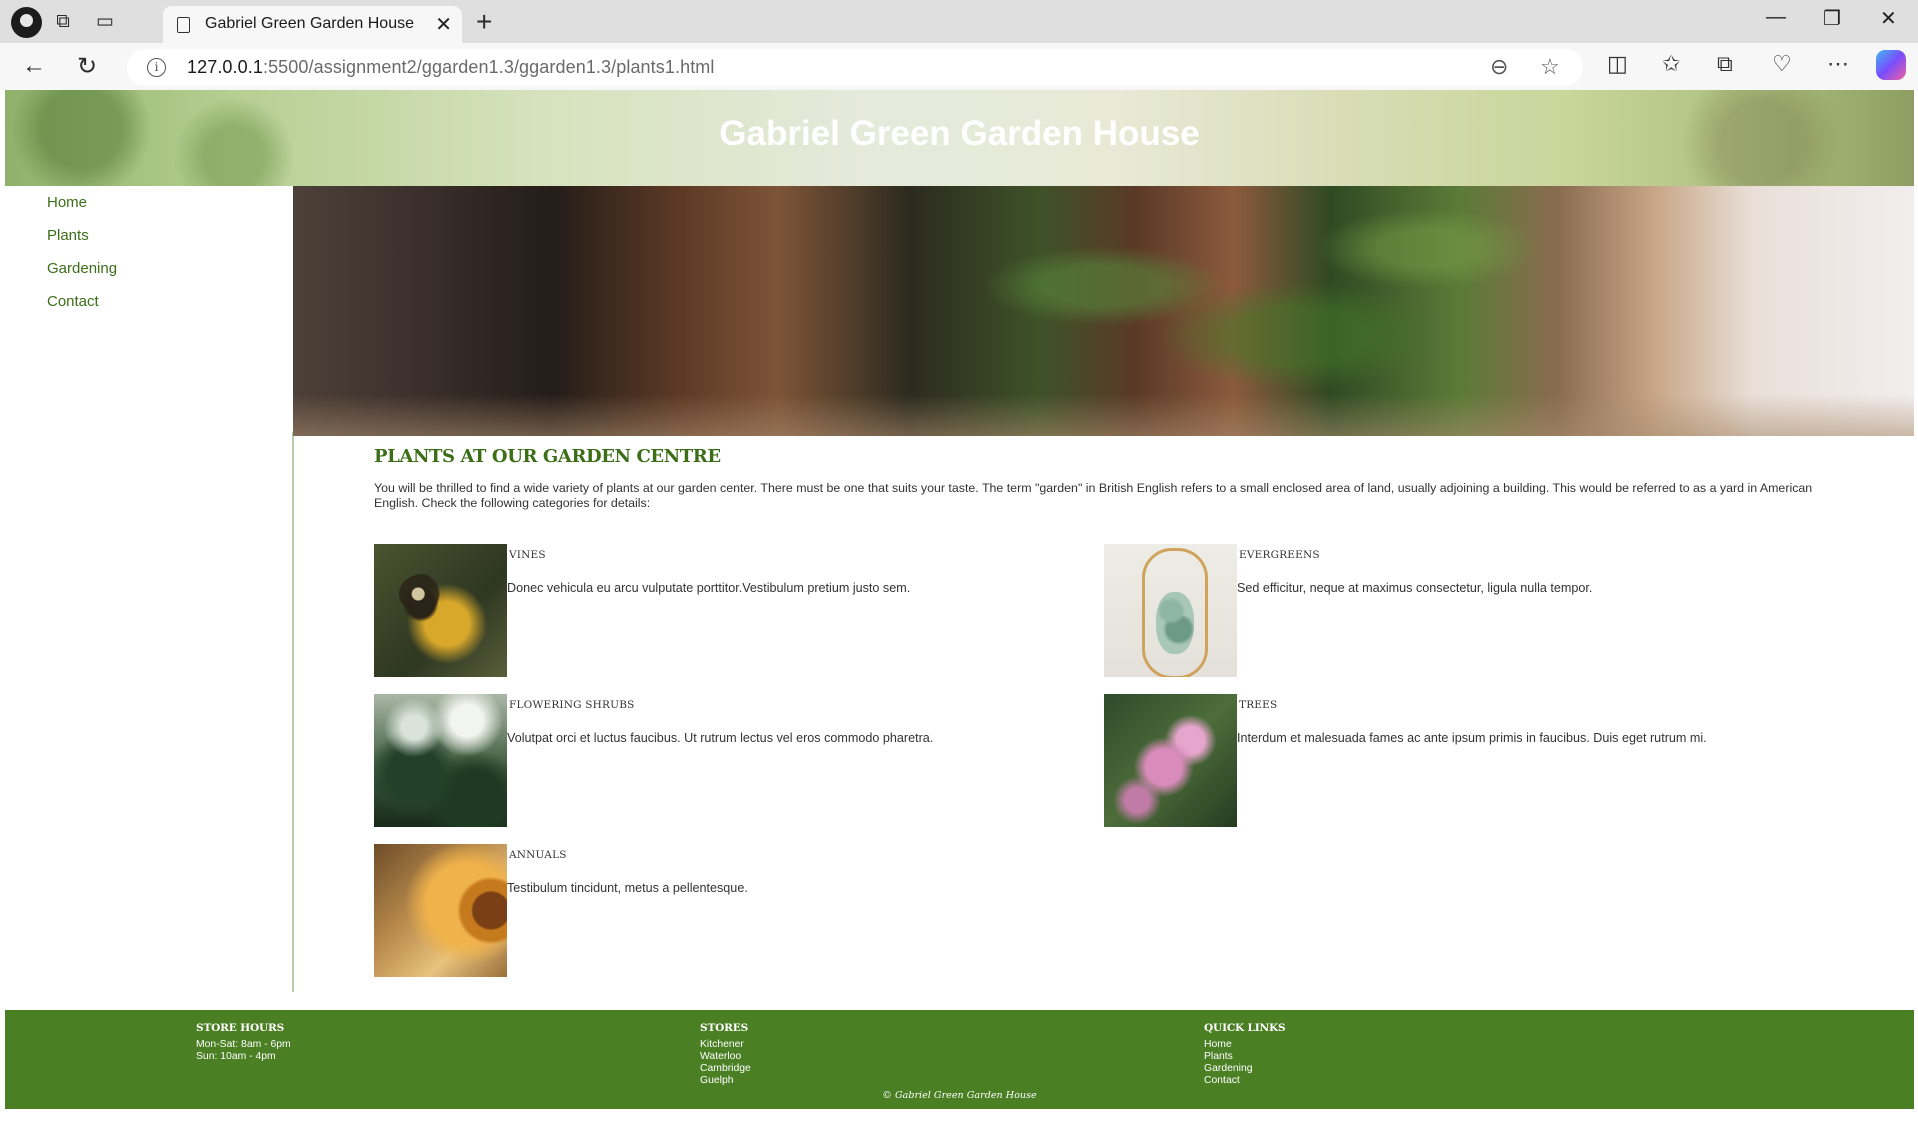 The image size is (1918, 1127). What do you see at coordinates (1245, 1057) in the screenshot?
I see `footer-link-plants: Plants` at bounding box center [1245, 1057].